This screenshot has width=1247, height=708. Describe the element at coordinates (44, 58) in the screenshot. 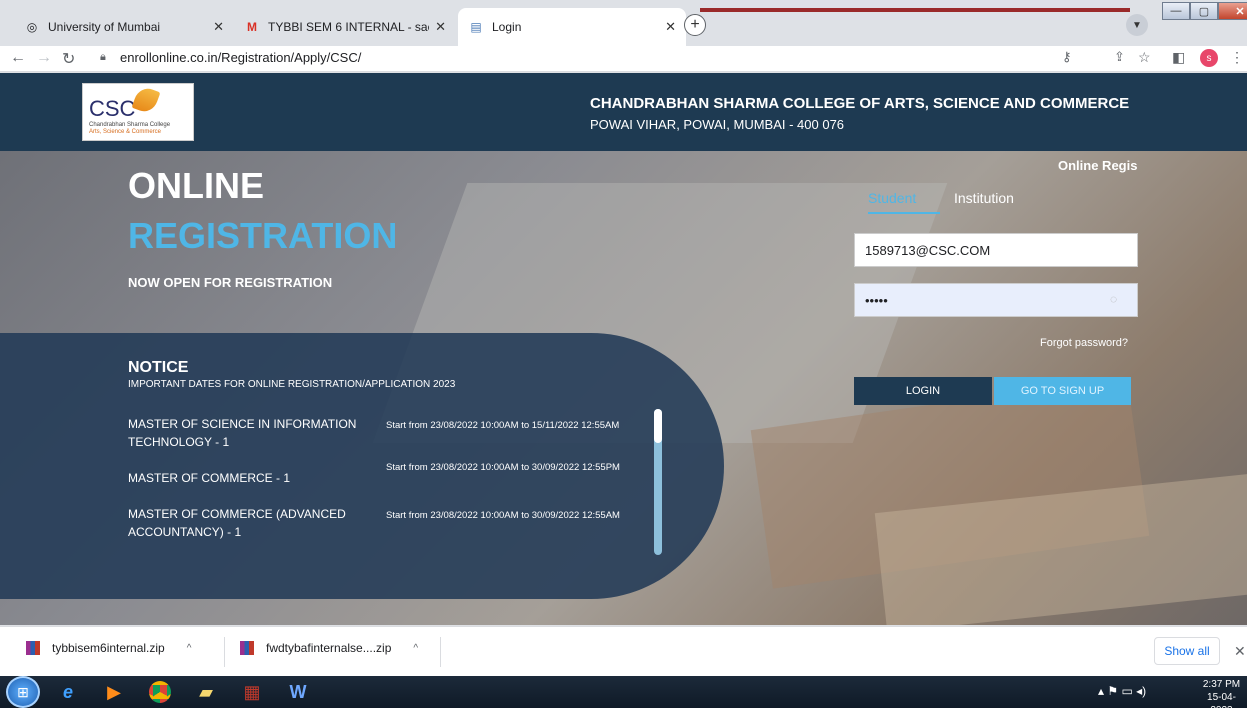

I see `forward-arrow-icon: →` at that location.